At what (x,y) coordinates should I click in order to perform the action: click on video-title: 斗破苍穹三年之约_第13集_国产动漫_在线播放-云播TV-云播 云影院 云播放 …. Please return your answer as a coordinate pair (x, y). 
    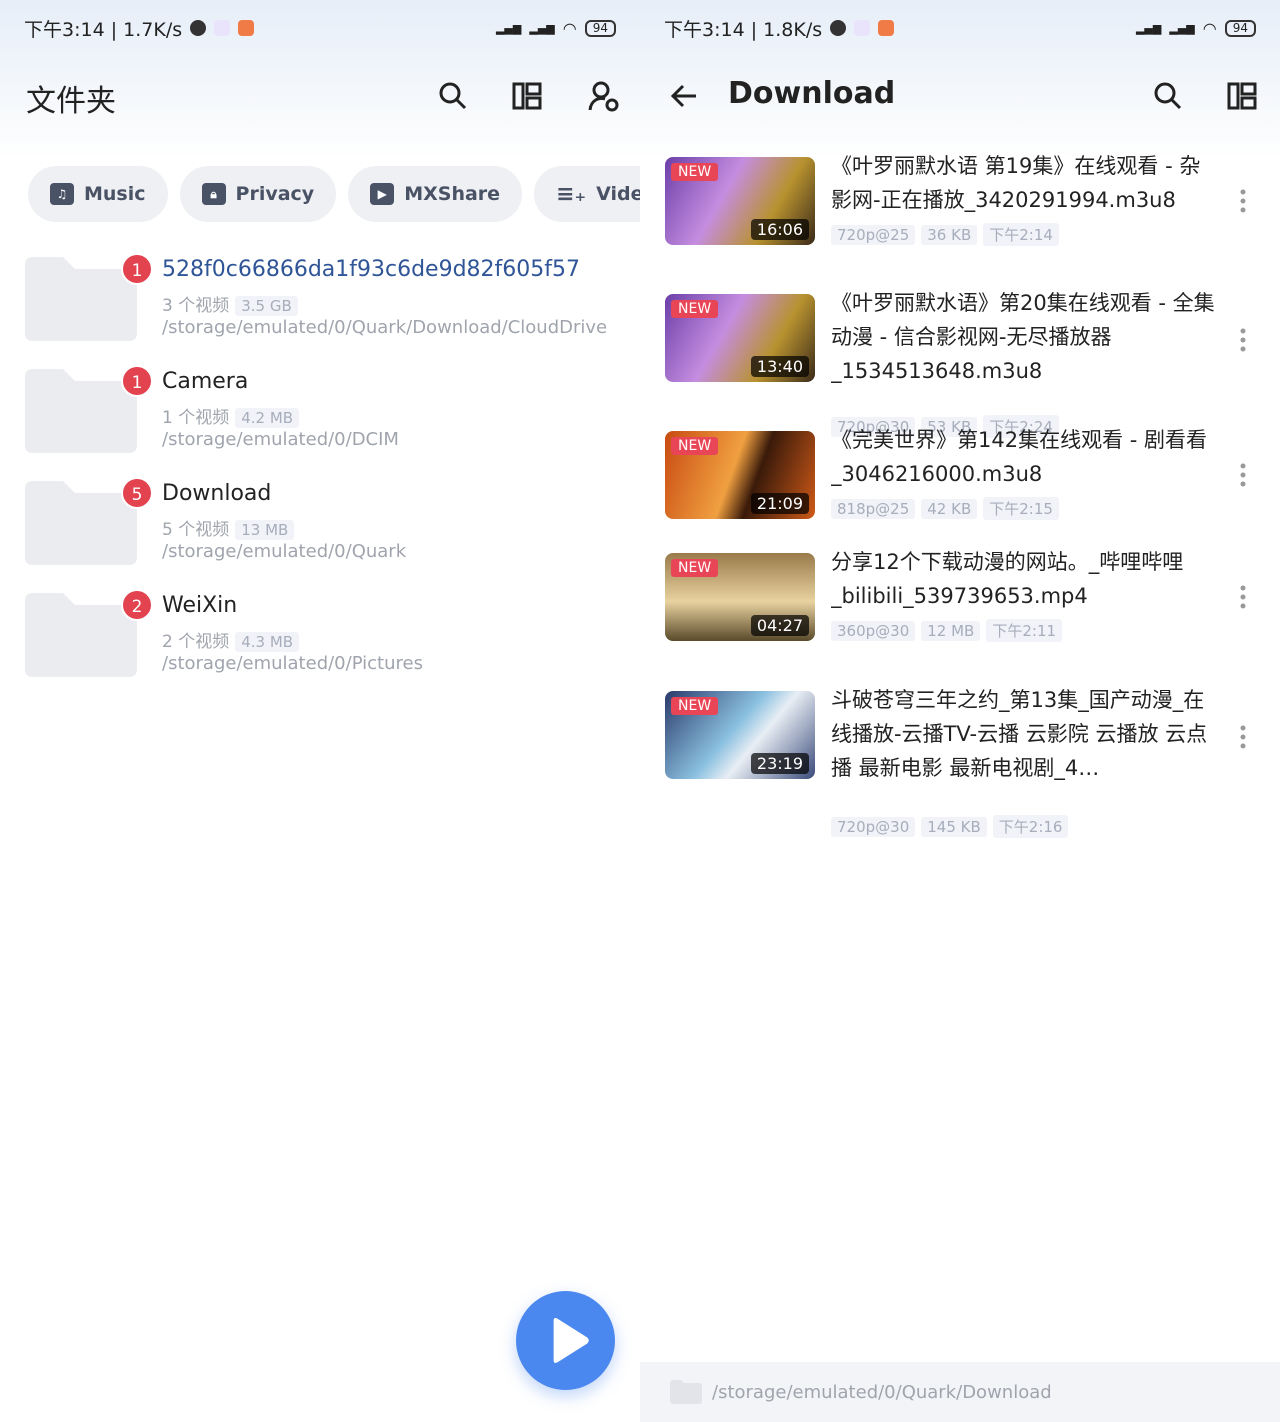
    Looking at the image, I should click on (1019, 734).